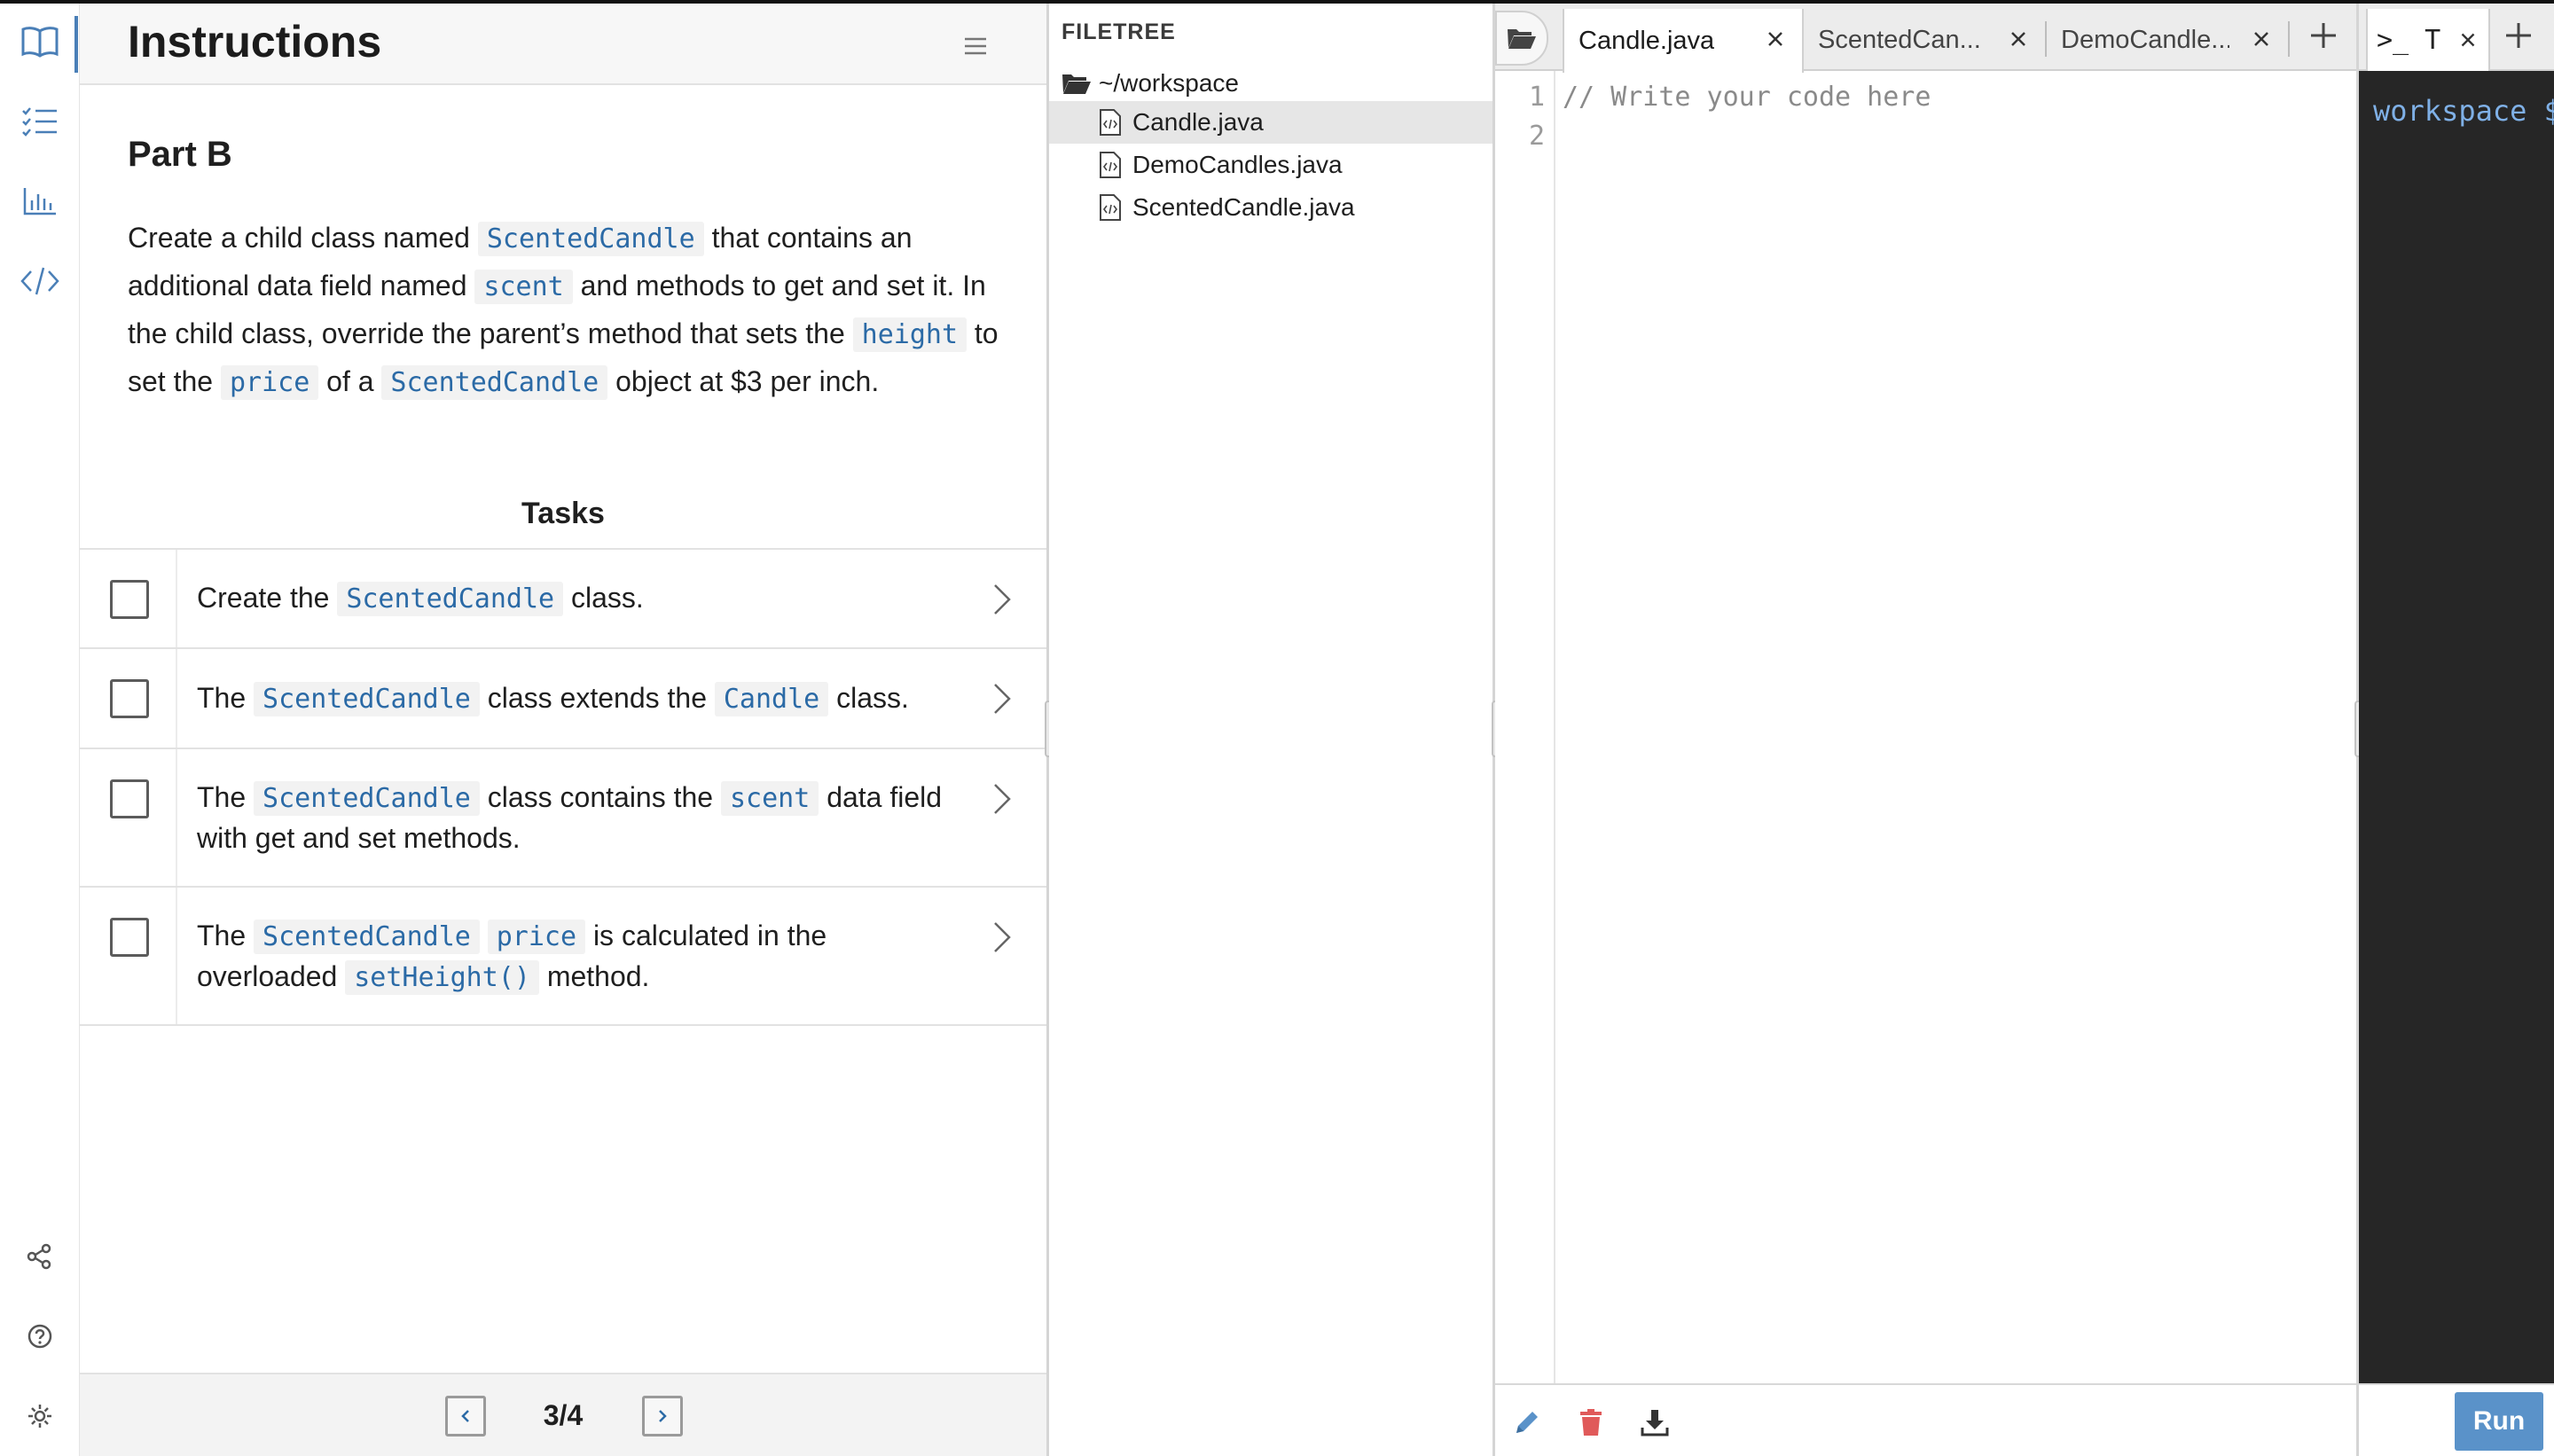 This screenshot has width=2554, height=1456. Describe the element at coordinates (2428, 40) in the screenshot. I see `terminal-tab: >_ T` at that location.